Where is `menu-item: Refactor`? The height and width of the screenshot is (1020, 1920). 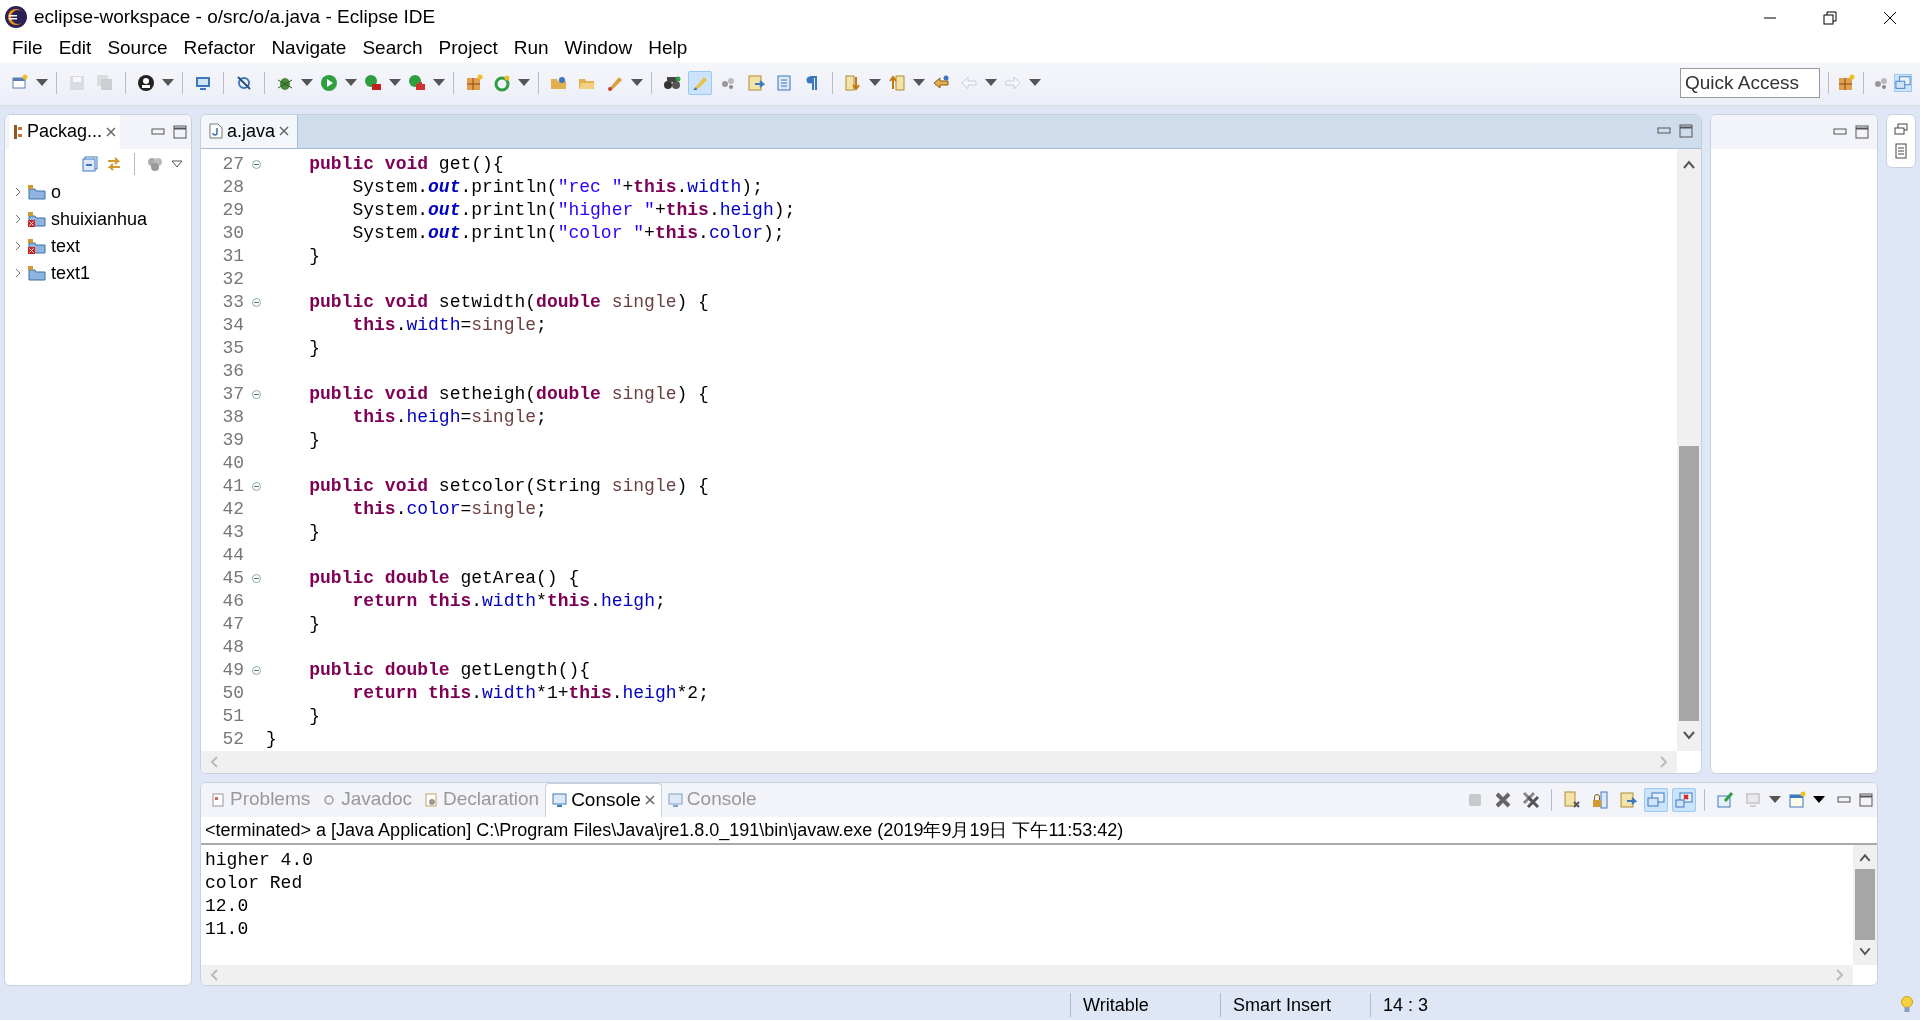
menu-item: Refactor is located at coordinates (219, 48).